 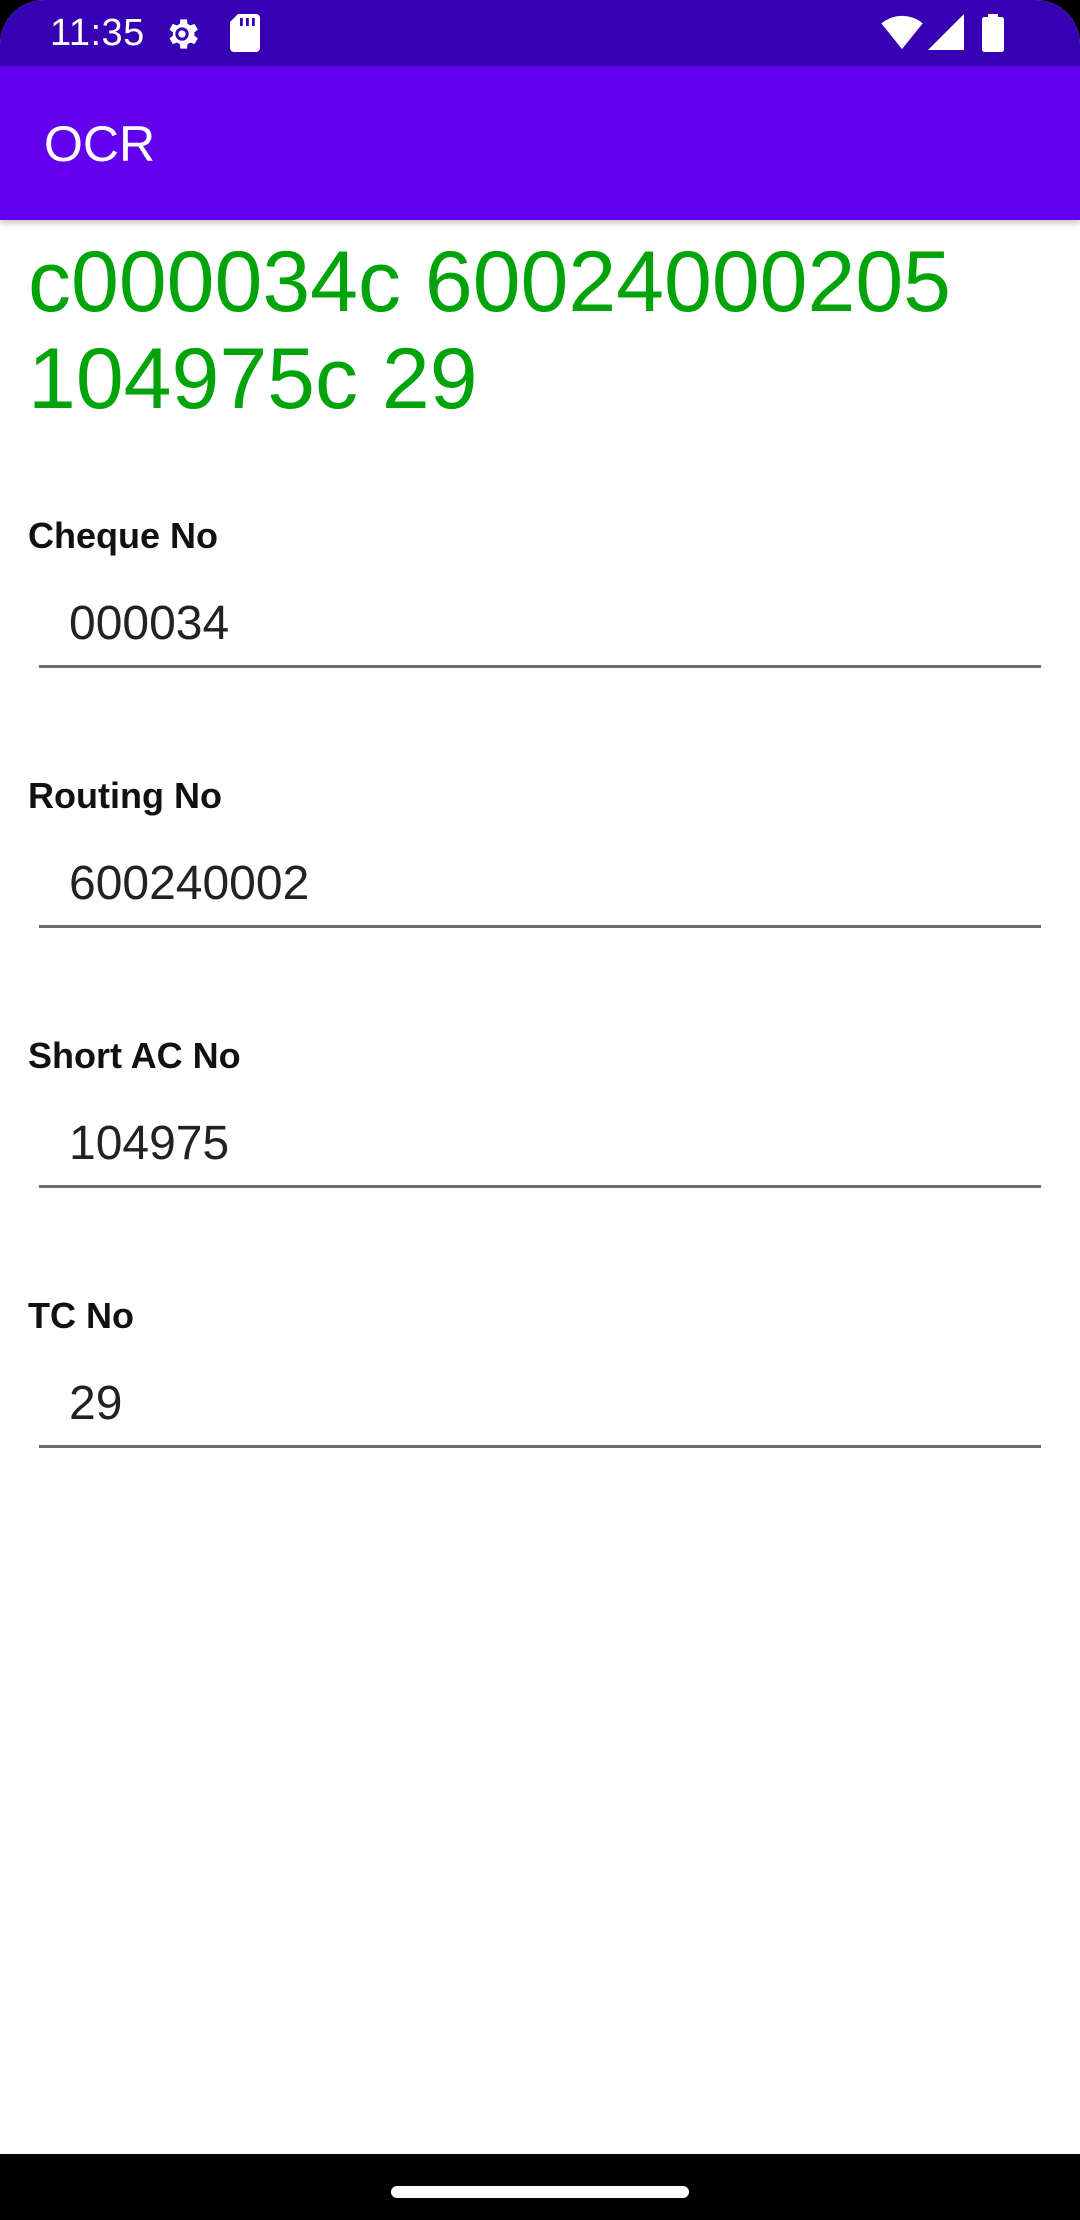 I want to click on routing-no-field, so click(x=540, y=885).